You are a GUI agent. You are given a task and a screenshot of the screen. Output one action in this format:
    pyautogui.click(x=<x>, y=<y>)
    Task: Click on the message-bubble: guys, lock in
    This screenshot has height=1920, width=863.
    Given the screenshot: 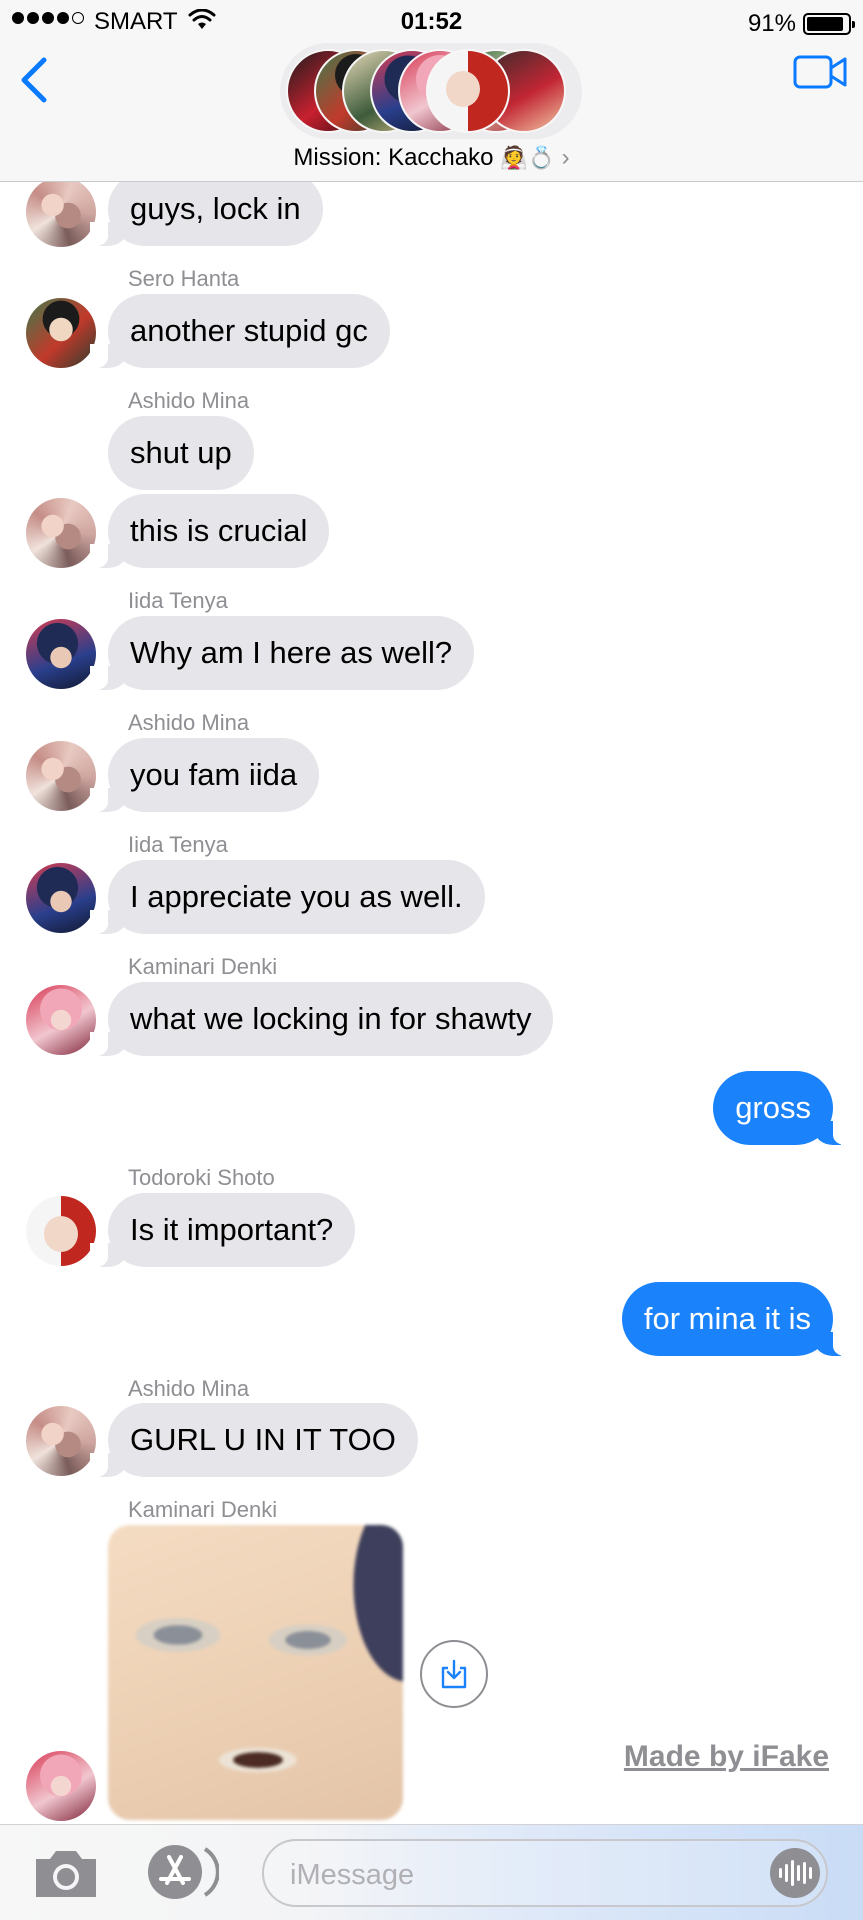 What is the action you would take?
    pyautogui.click(x=206, y=209)
    